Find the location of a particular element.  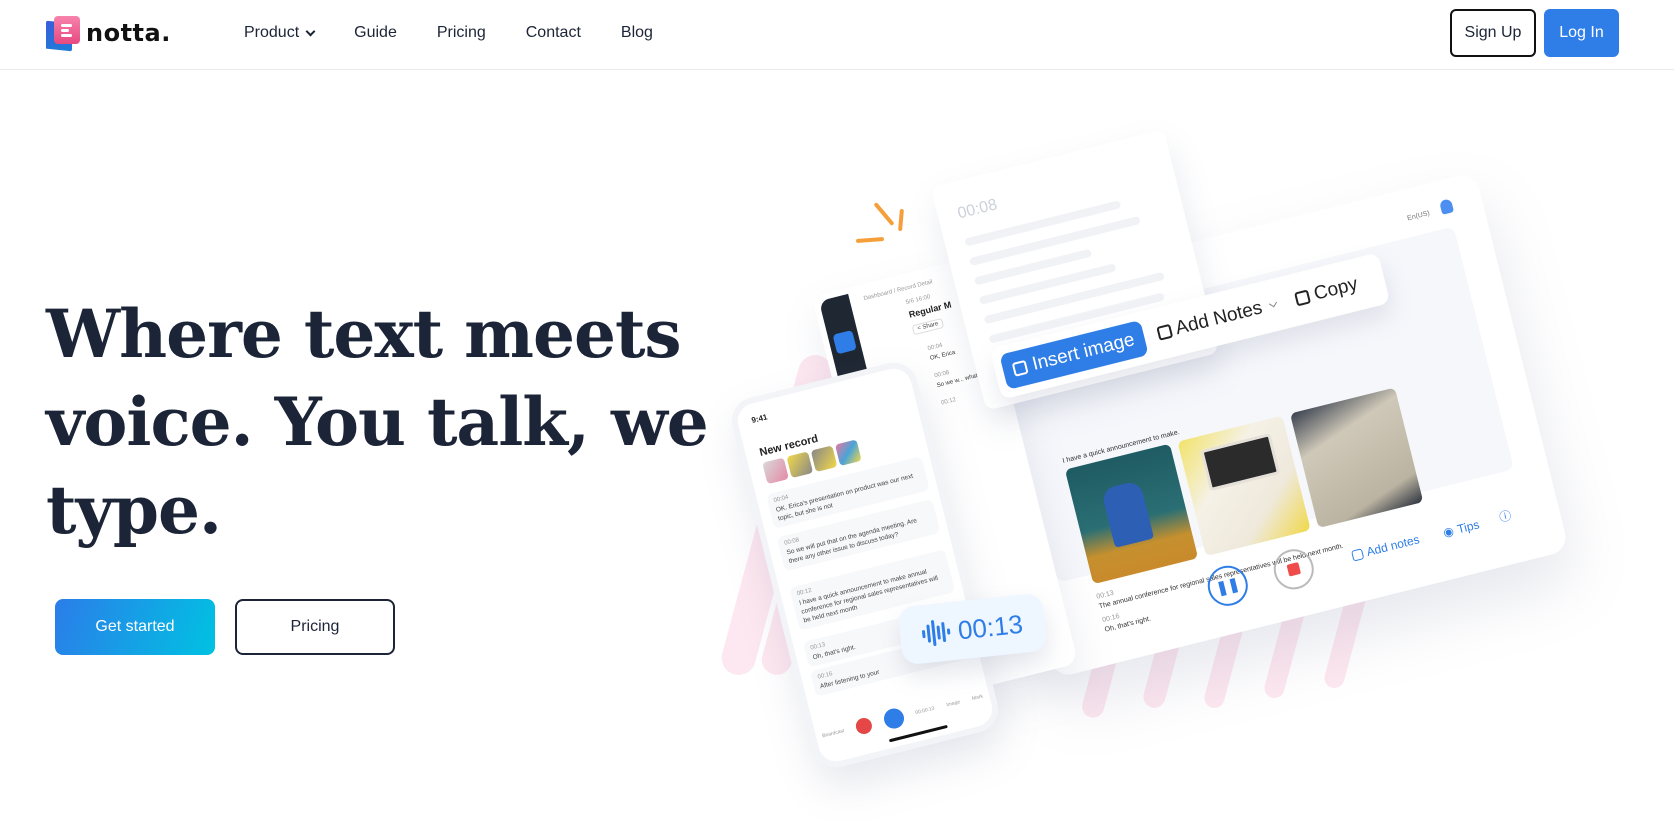

broadcast-control: Boardcast is located at coordinates (833, 734).